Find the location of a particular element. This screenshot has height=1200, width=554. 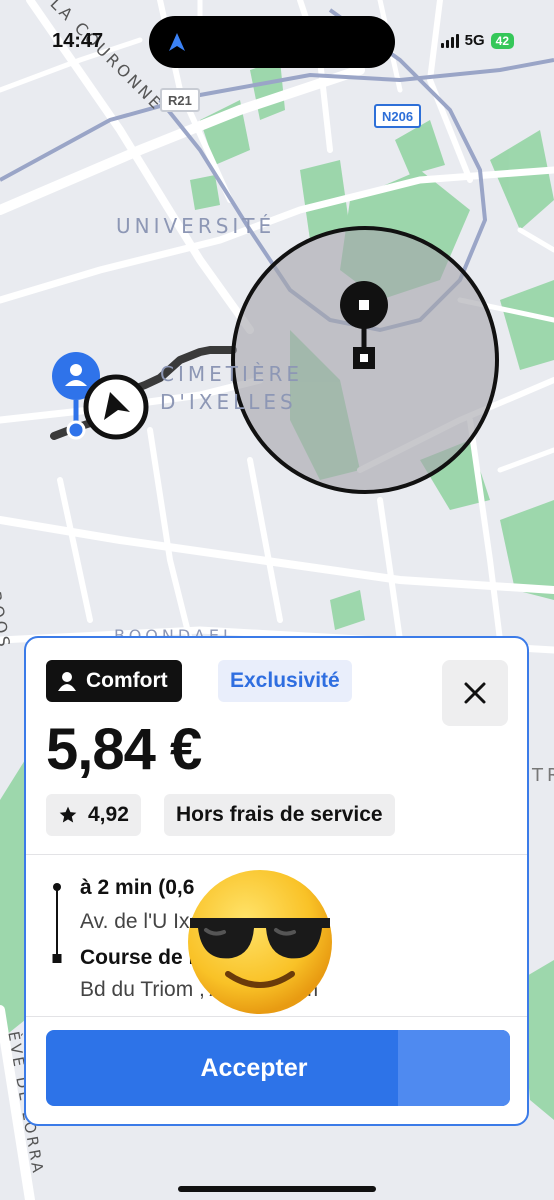

close-icon is located at coordinates (475, 693).